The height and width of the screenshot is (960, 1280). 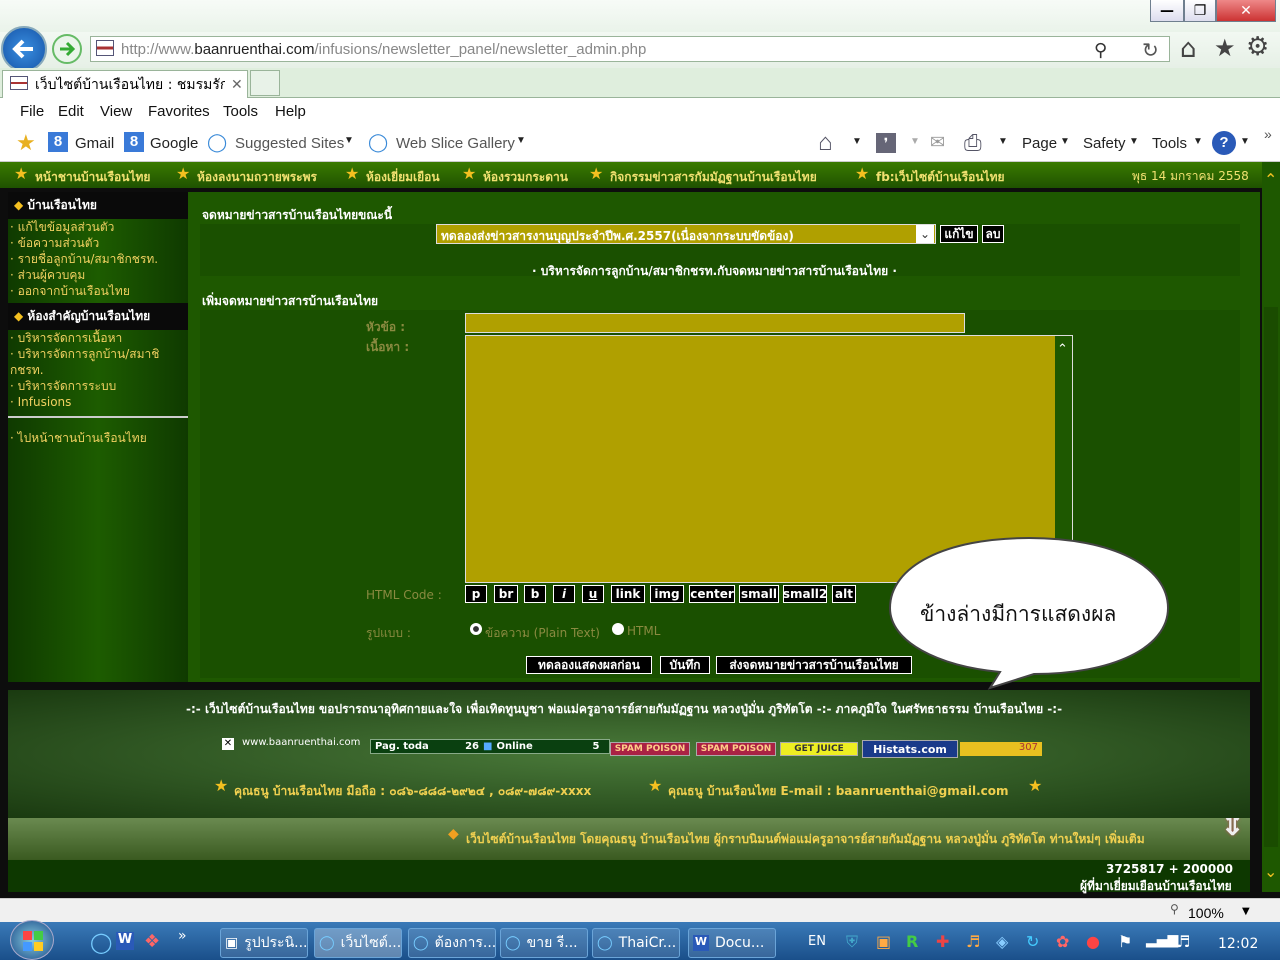 I want to click on chevron-right-icon: », so click(x=182, y=936).